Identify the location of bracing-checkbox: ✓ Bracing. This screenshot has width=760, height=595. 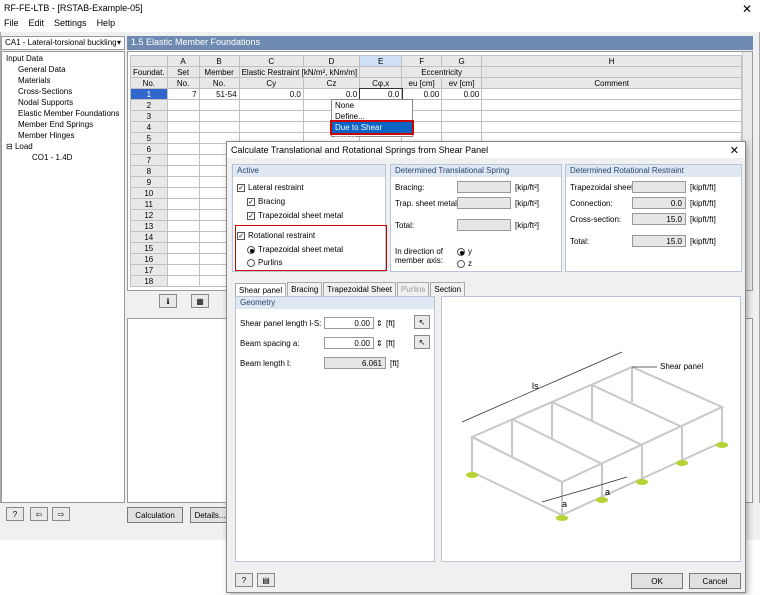
(266, 201).